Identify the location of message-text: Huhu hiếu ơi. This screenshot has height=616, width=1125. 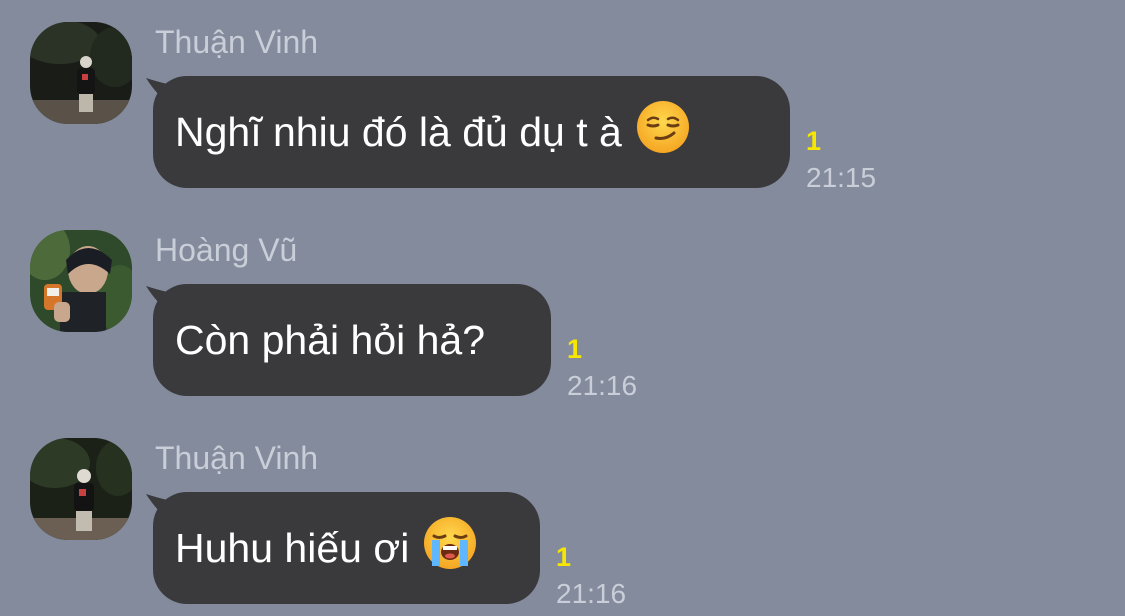
(292, 548).